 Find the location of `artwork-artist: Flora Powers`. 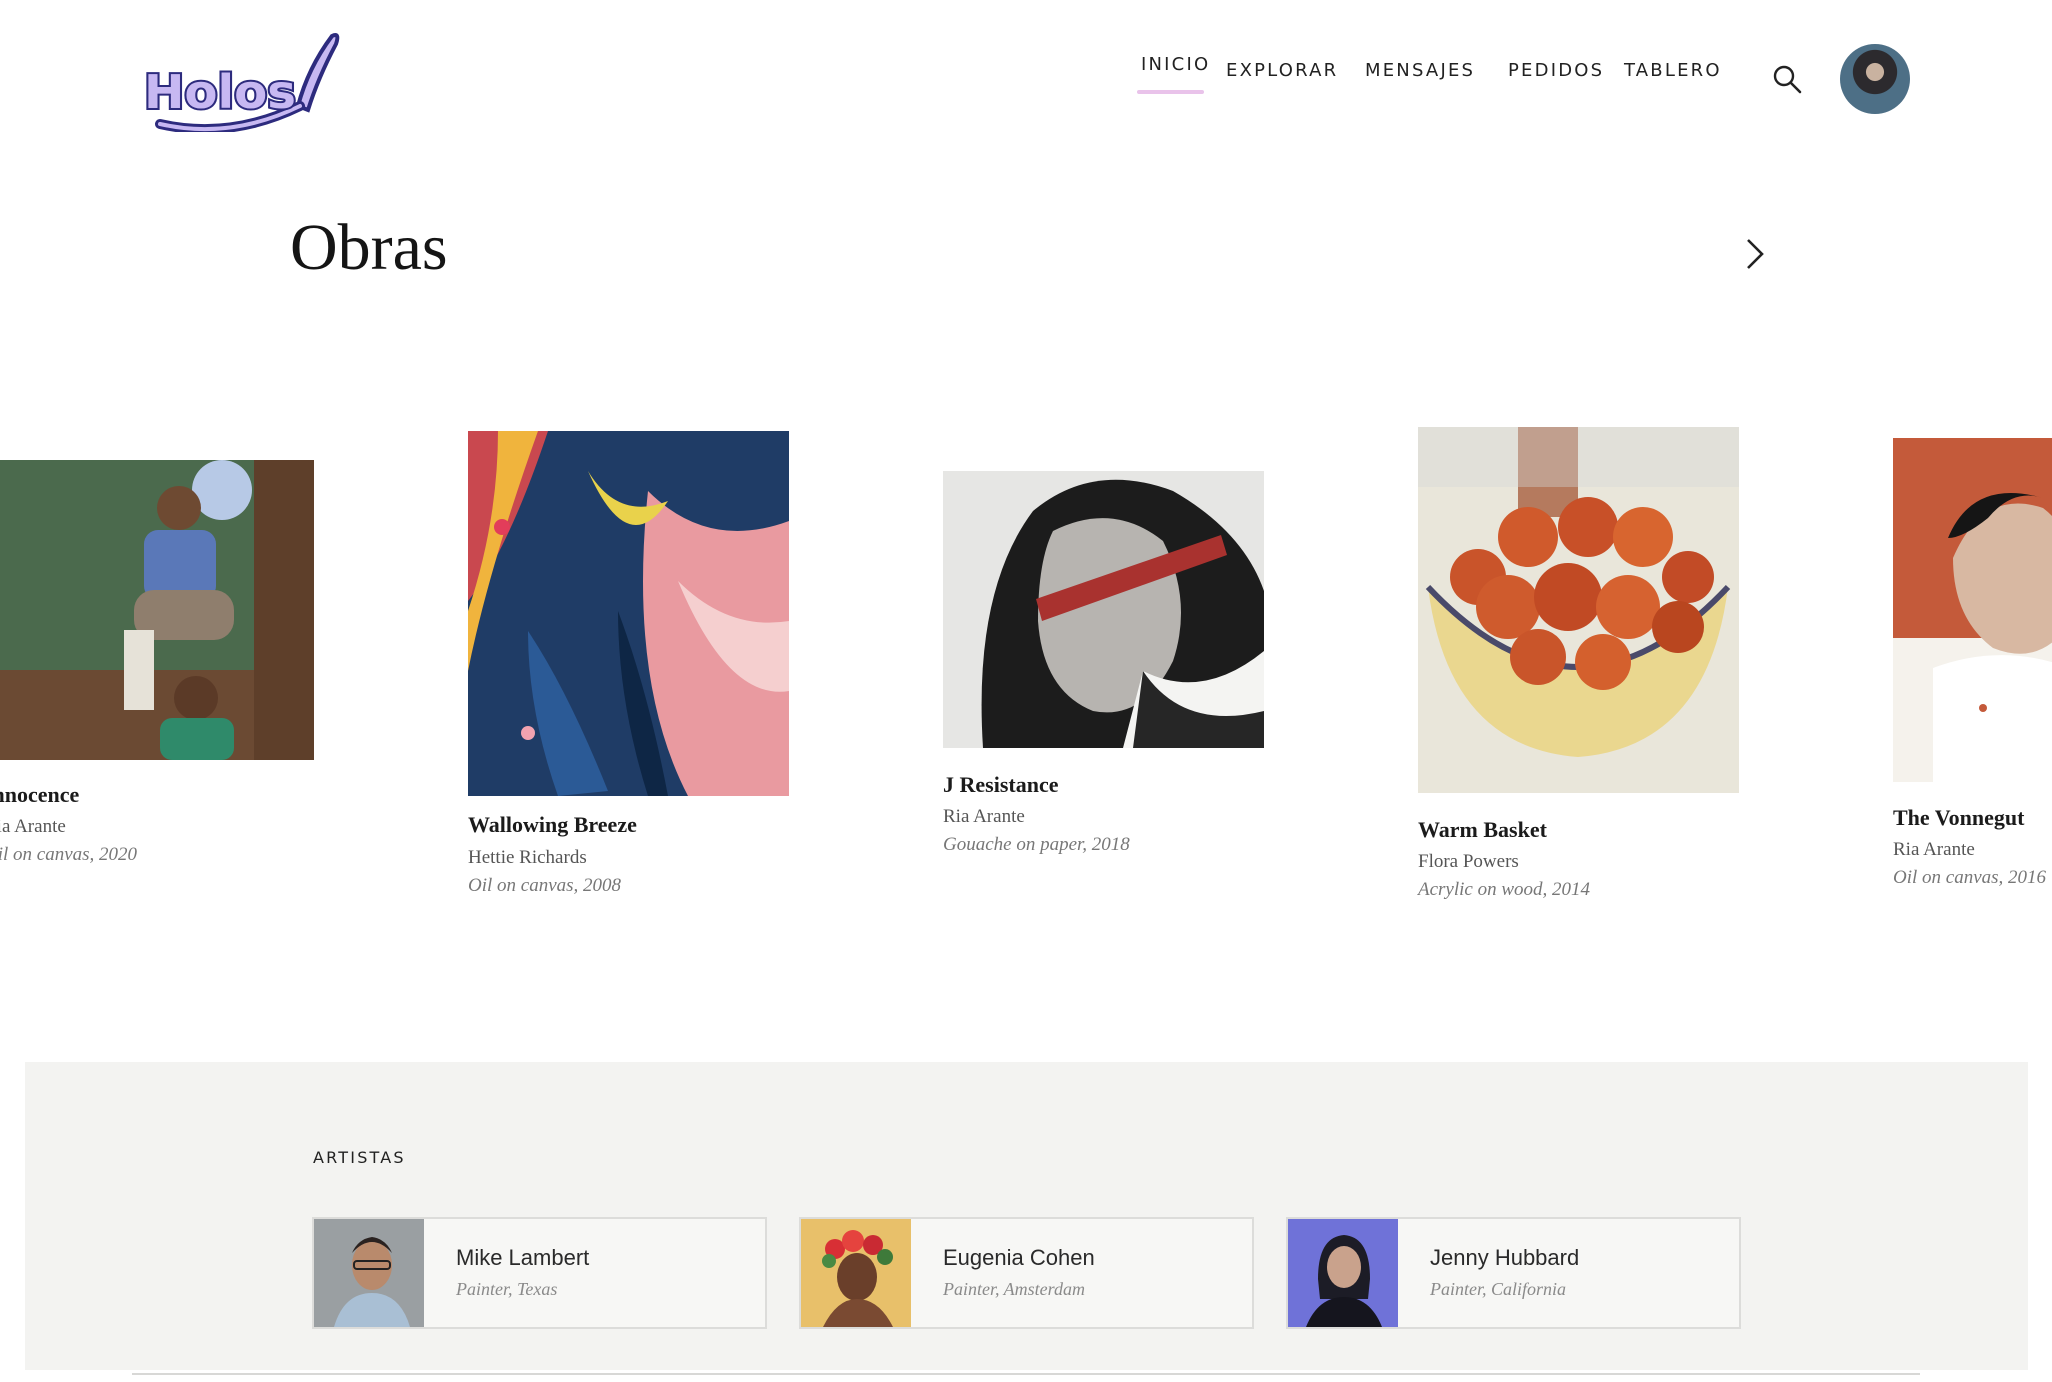

artwork-artist: Flora Powers is located at coordinates (1468, 861).